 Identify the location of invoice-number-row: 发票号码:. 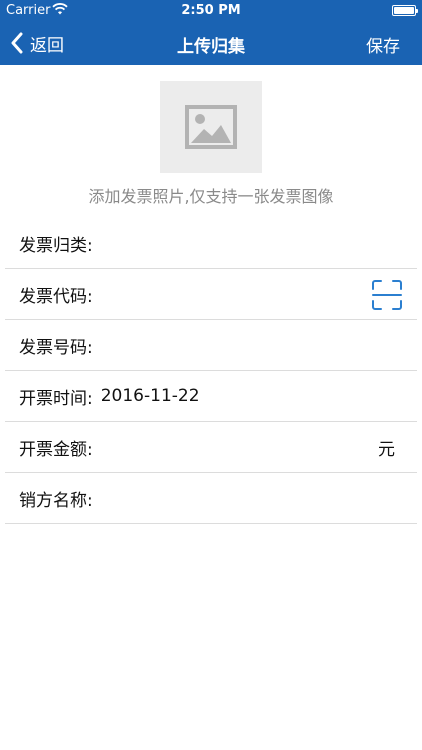
(211, 345).